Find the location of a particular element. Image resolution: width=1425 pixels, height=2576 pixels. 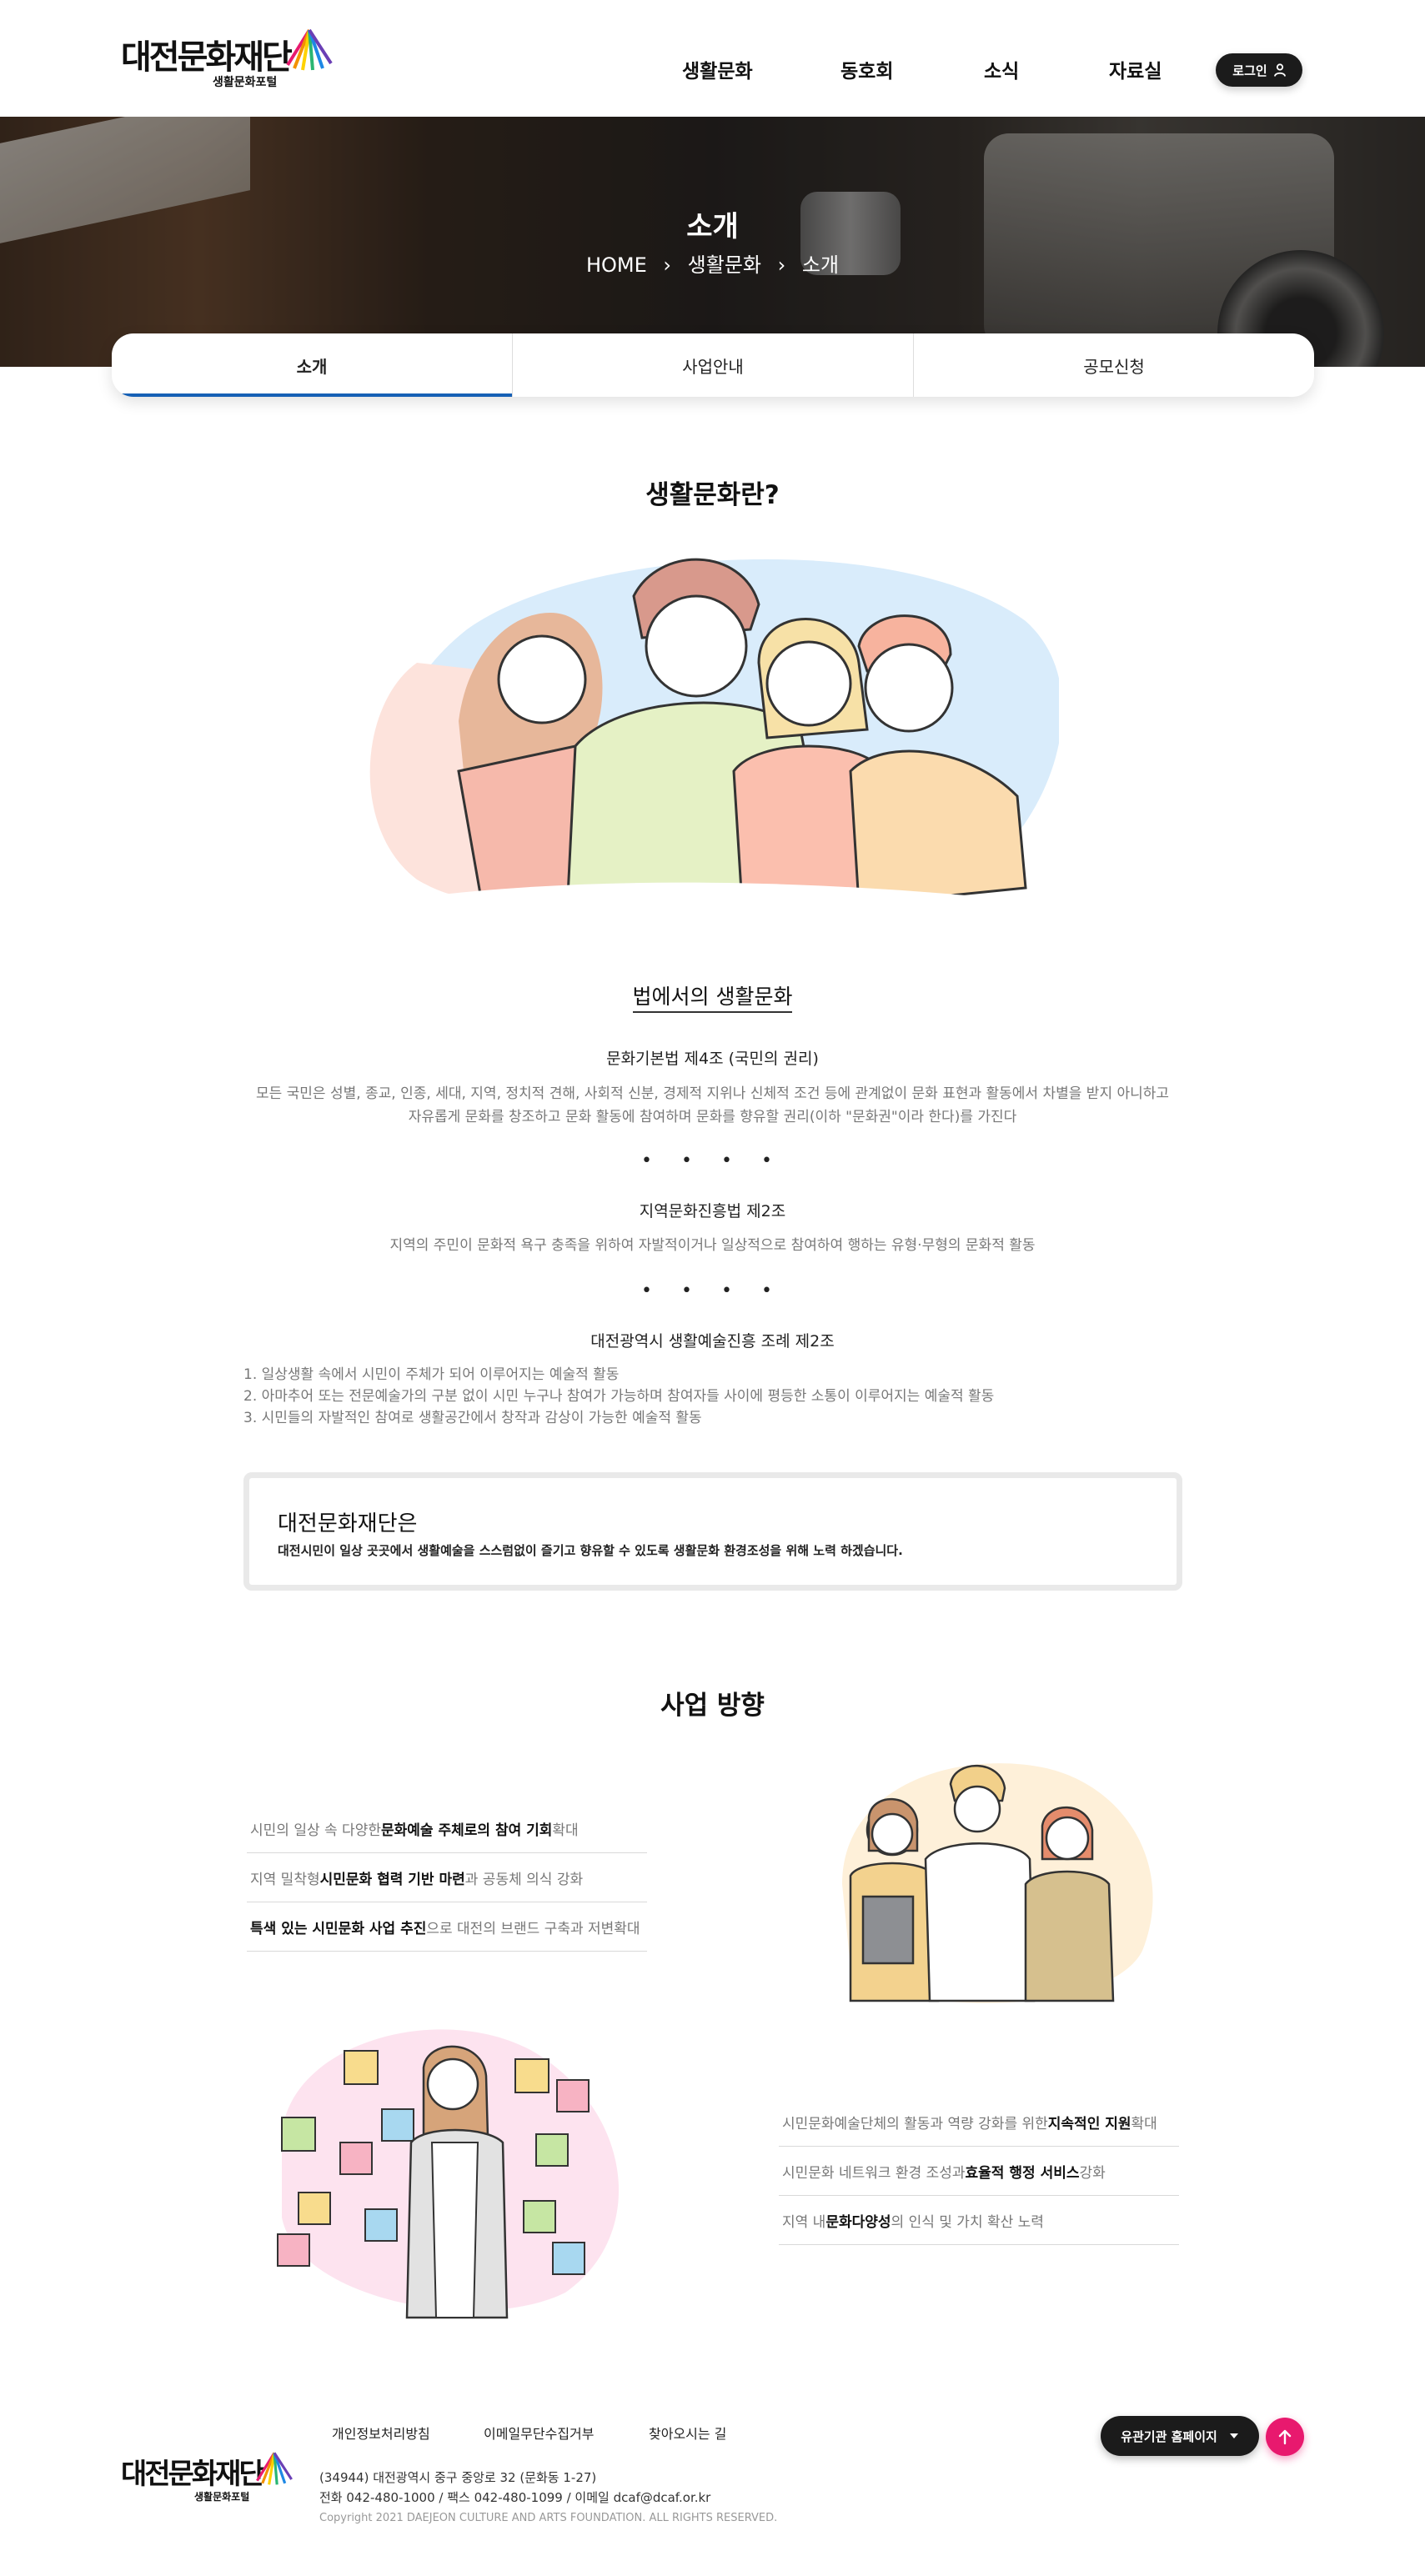

direction-item: 특색 있는 시민문화 사업 추진 으로 대전의 브랜드 구축과 저변확대 is located at coordinates (447, 1927).